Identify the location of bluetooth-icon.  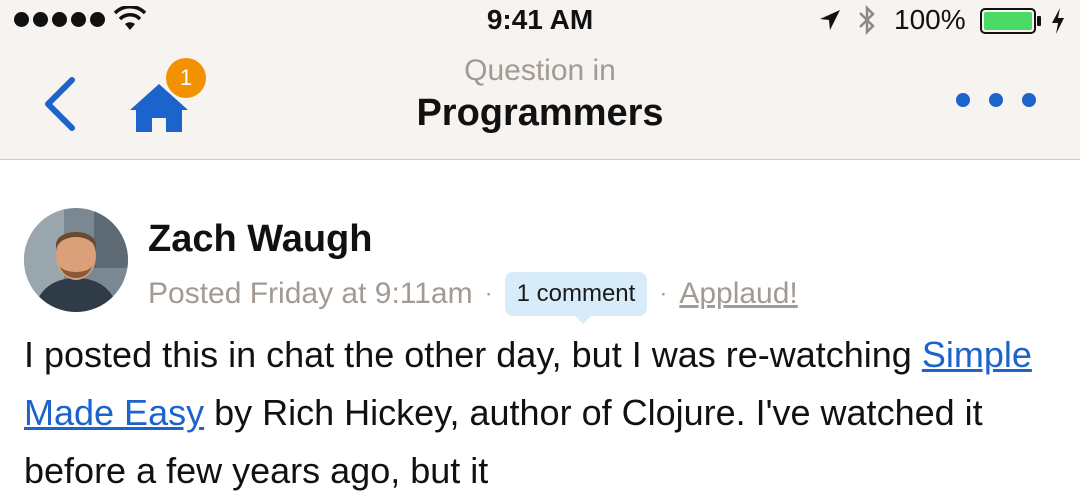
(867, 20).